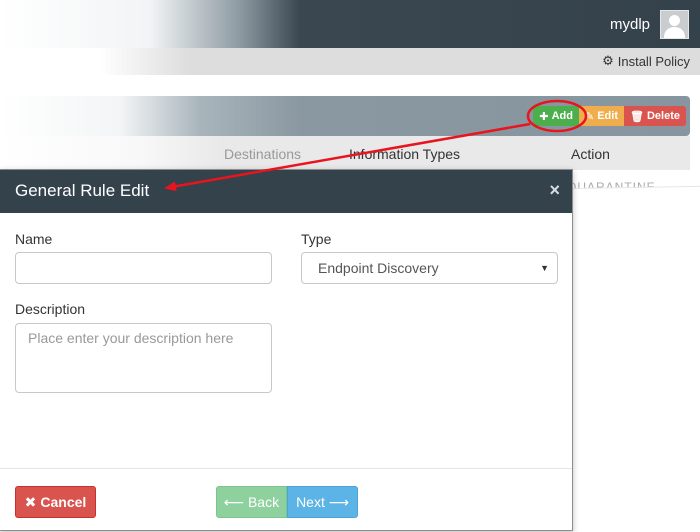  I want to click on caret-down-icon: ▼, so click(544, 268).